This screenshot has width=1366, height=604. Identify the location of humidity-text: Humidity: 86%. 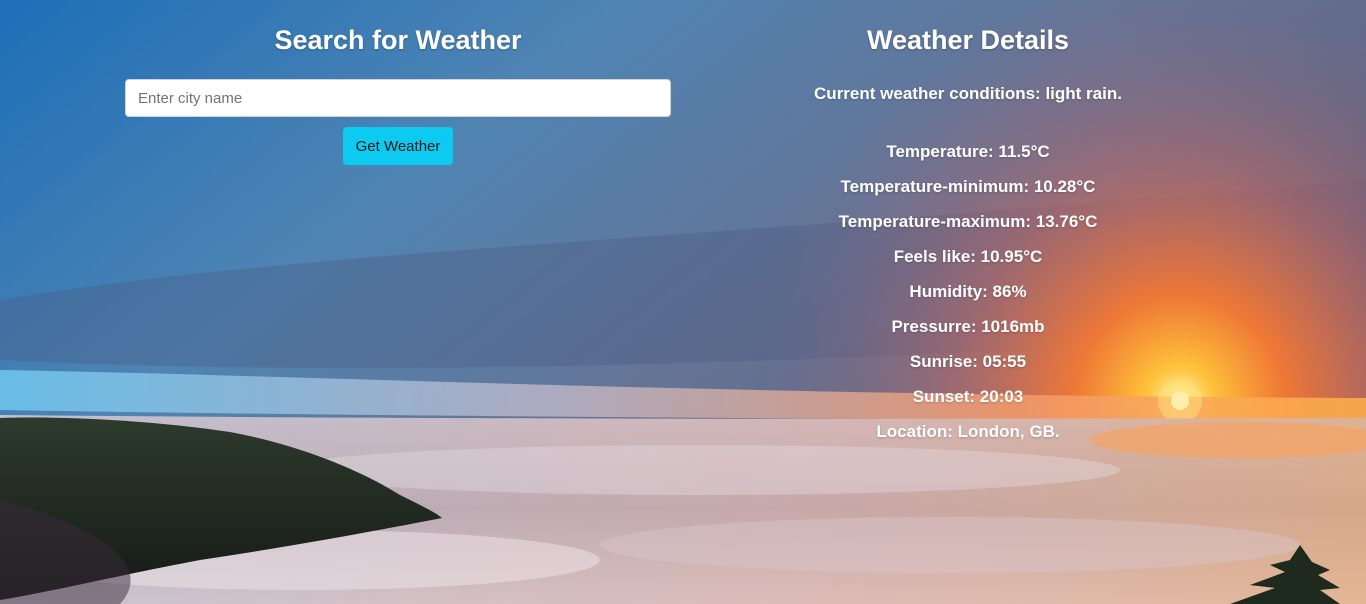
(968, 291).